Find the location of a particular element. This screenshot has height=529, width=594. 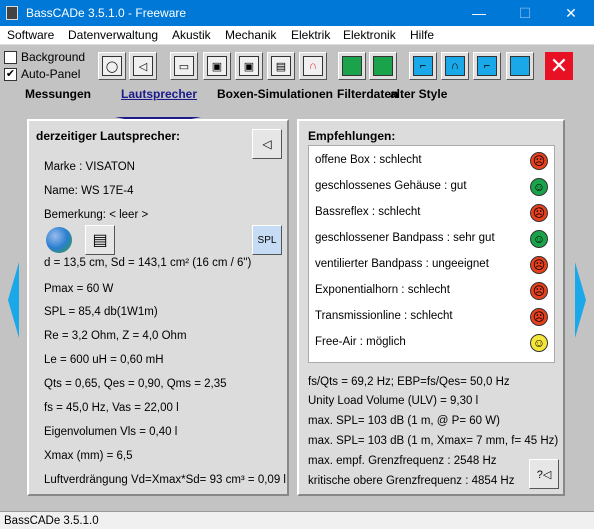

help-speaker-icon: ?◁ is located at coordinates (544, 474).